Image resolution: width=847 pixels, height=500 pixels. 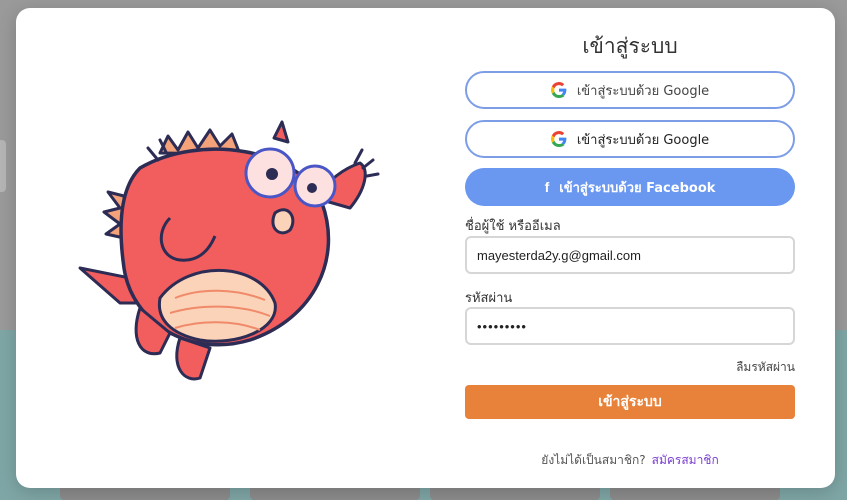 I want to click on signup-row: ยังไม่ได้เป็นสมาชิก? สมัครสมาชิก, so click(x=630, y=460).